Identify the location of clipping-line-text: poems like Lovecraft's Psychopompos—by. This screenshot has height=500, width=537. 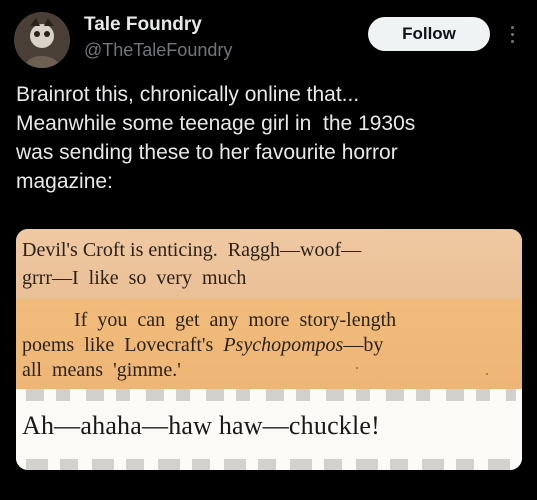
(203, 345).